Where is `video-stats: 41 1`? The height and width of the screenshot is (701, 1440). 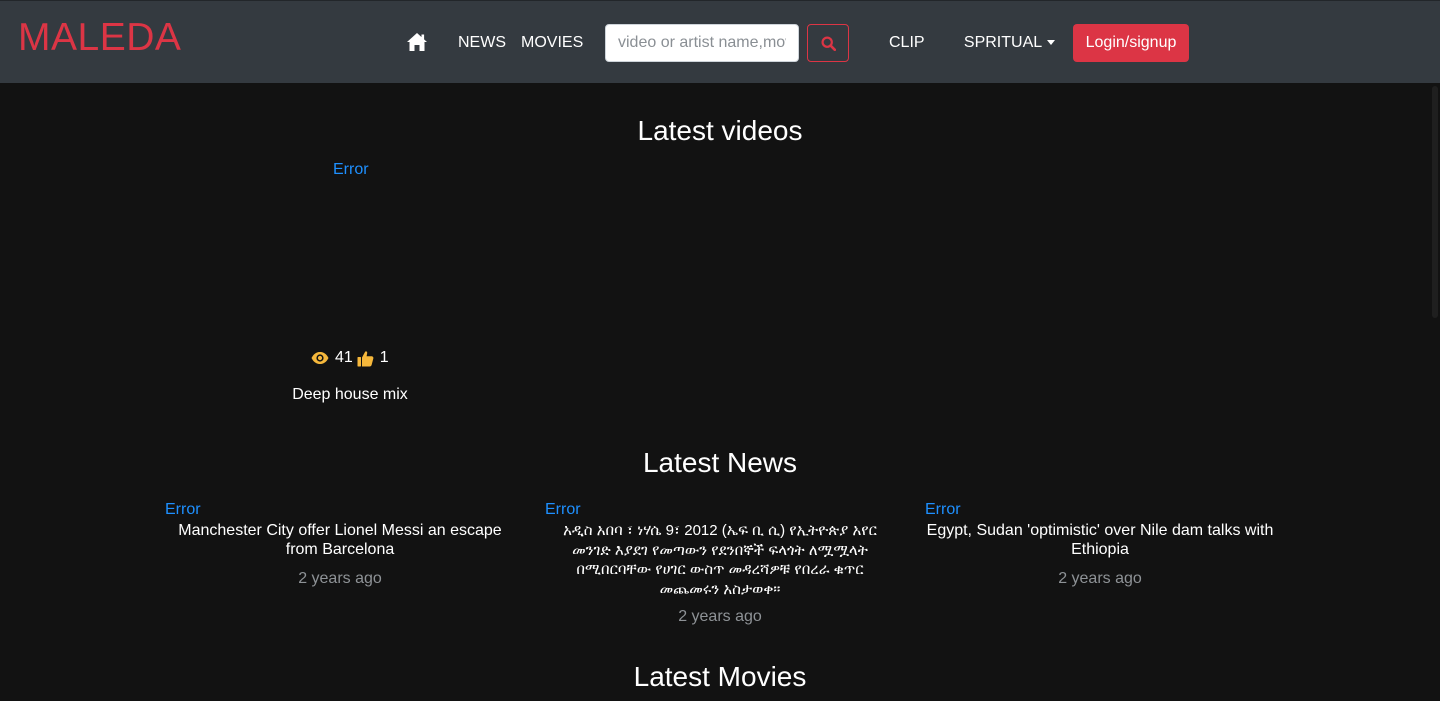
video-stats: 41 1 is located at coordinates (352, 358).